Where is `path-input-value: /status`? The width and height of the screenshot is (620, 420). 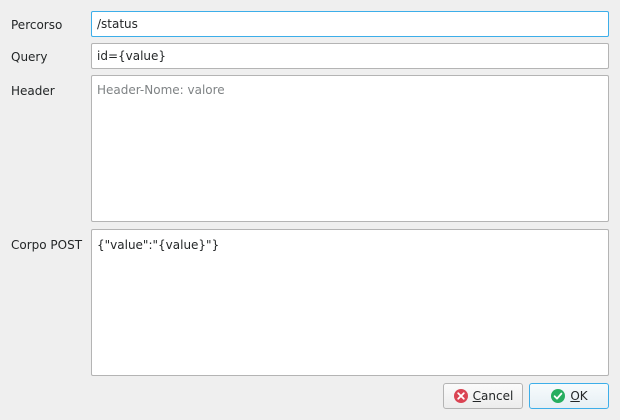
path-input-value: /status is located at coordinates (117, 24).